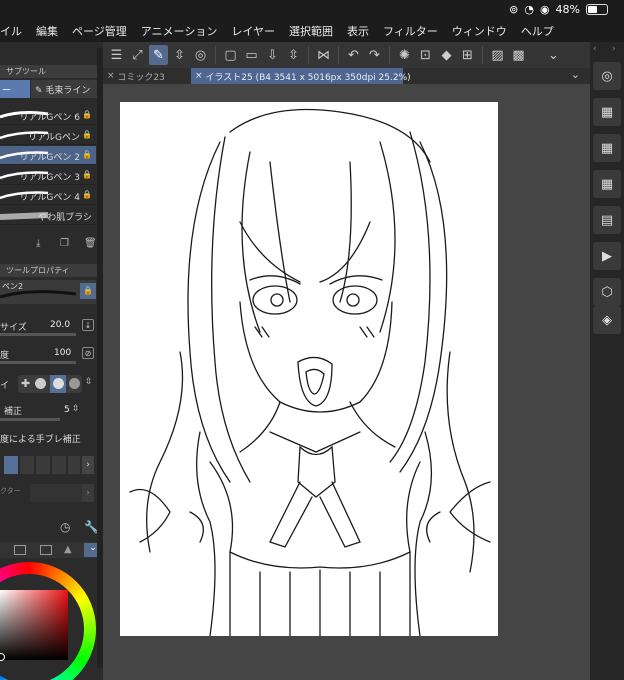 The height and width of the screenshot is (680, 624). Describe the element at coordinates (48, 356) in the screenshot. I see `opacity-row: 度 100 ⊘` at that location.